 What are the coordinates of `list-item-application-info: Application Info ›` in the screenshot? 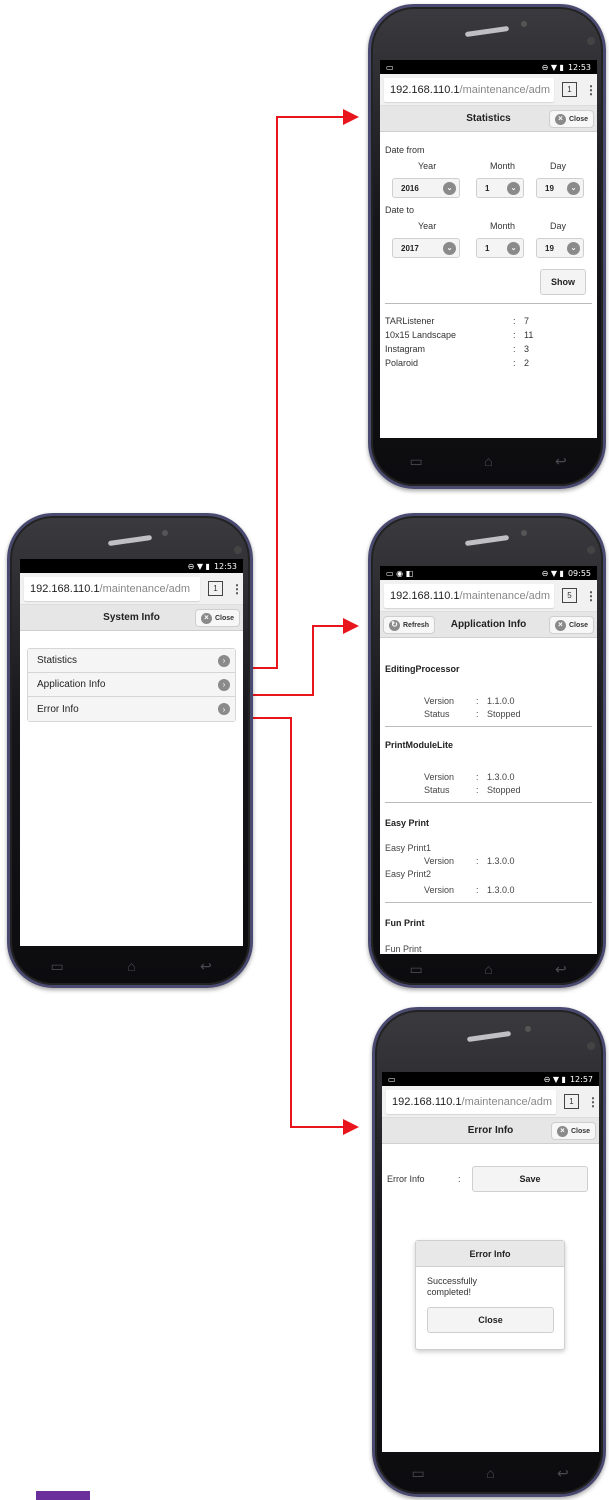 It's located at (131, 685).